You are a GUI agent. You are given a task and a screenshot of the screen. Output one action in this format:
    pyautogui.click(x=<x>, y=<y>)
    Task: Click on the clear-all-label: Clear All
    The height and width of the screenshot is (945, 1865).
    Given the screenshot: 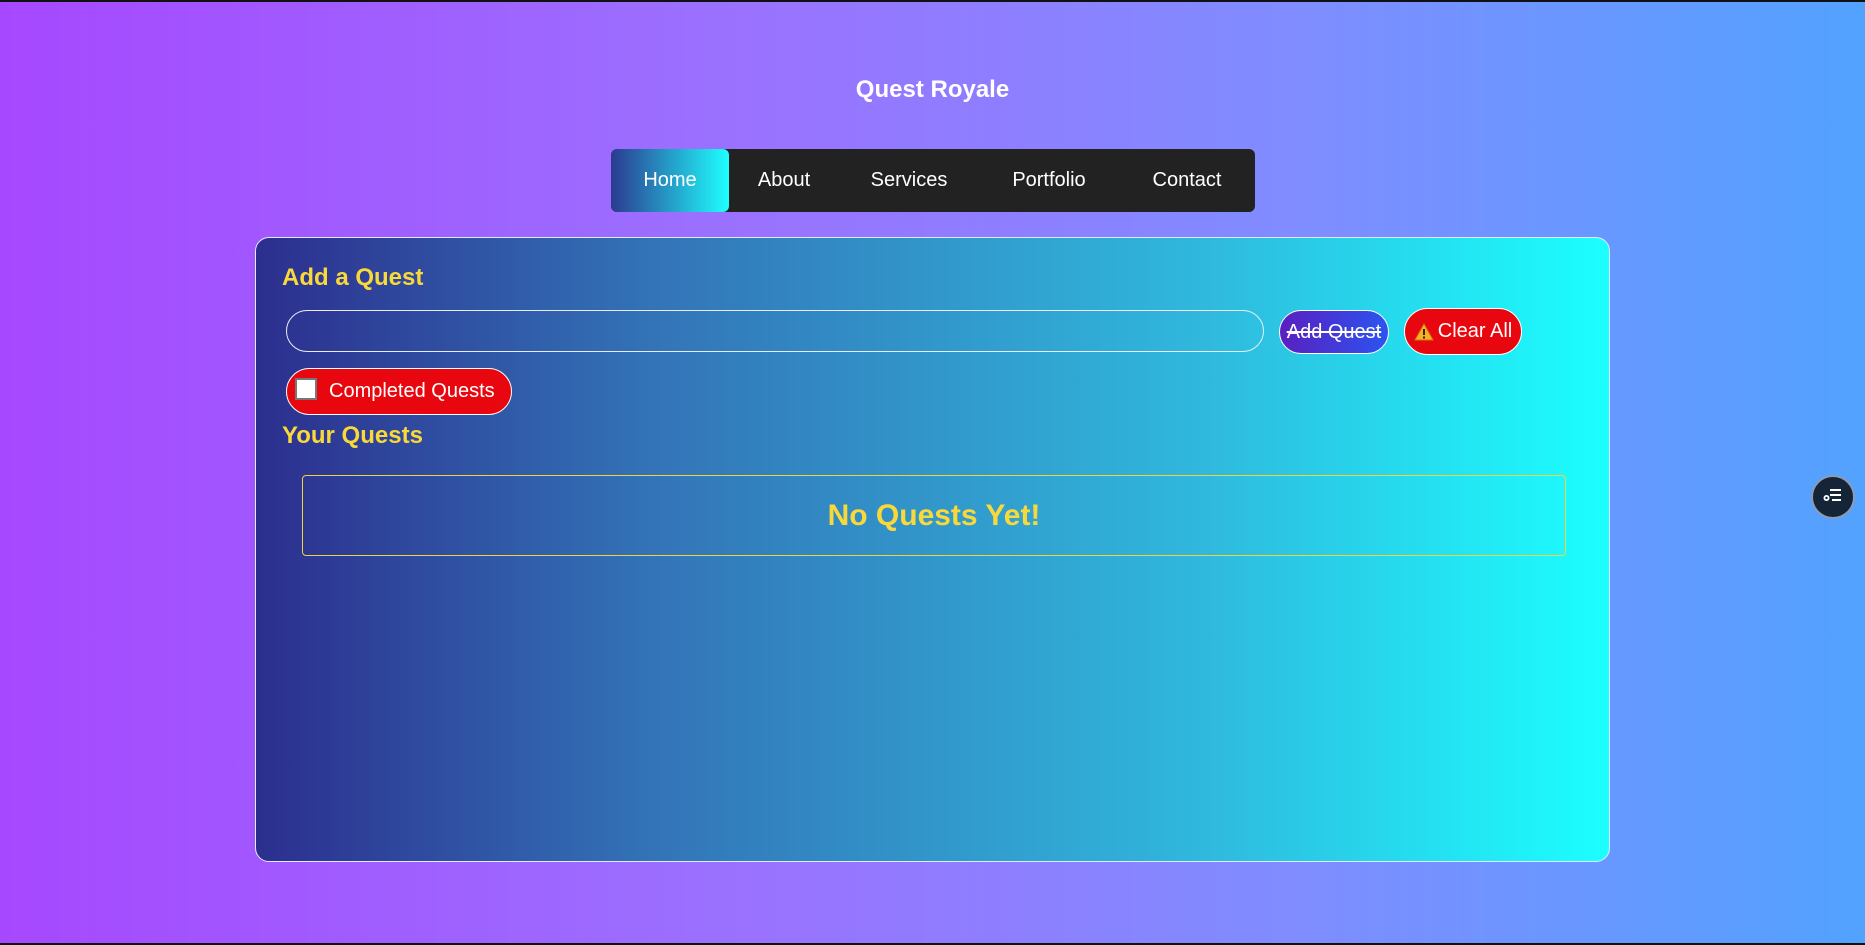 What is the action you would take?
    pyautogui.click(x=1475, y=331)
    